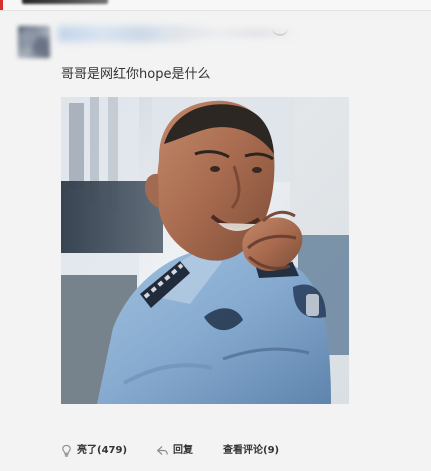 The height and width of the screenshot is (471, 431). What do you see at coordinates (1, 5) in the screenshot?
I see `red-accent-mark` at bounding box center [1, 5].